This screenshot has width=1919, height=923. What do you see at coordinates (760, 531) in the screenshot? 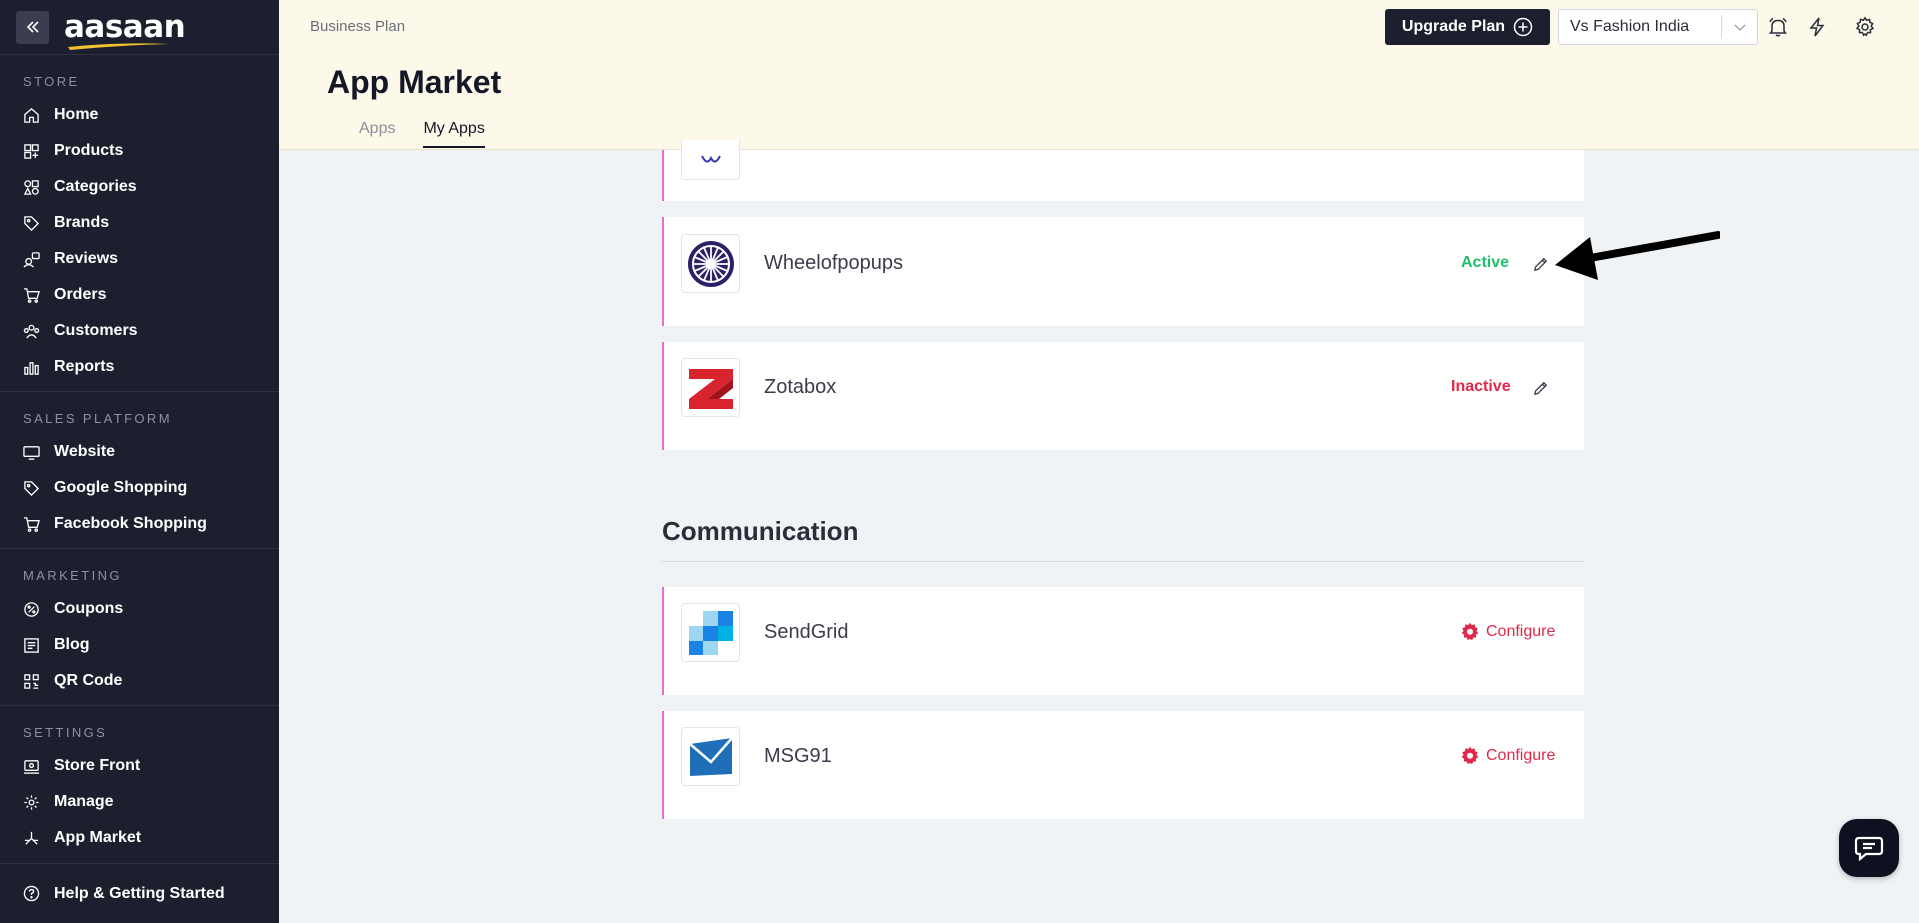
I see `section-title-communication: Communication` at bounding box center [760, 531].